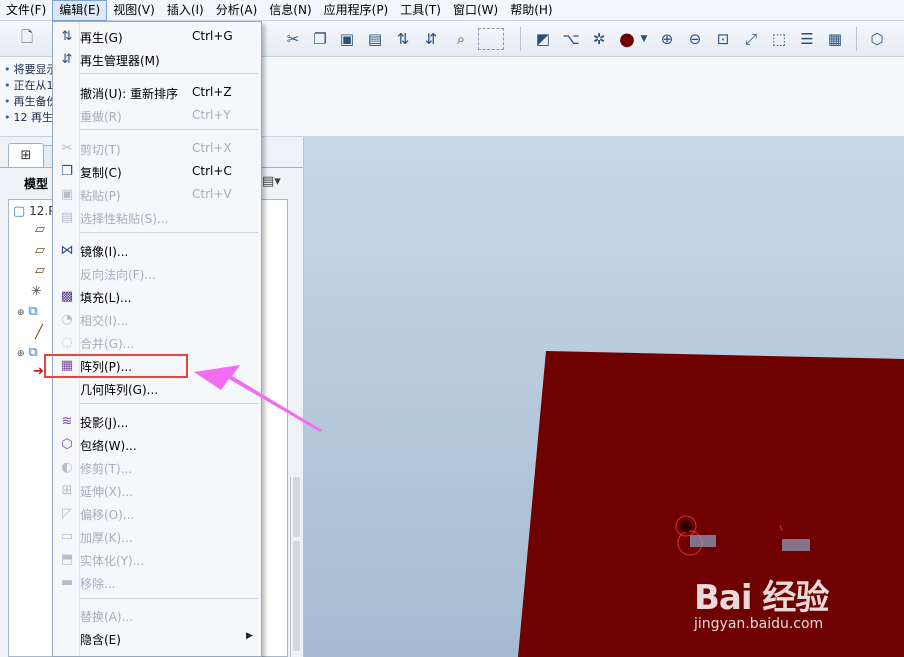 The width and height of the screenshot is (904, 657). What do you see at coordinates (67, 296) in the screenshot?
I see `fill-icon: ▩` at bounding box center [67, 296].